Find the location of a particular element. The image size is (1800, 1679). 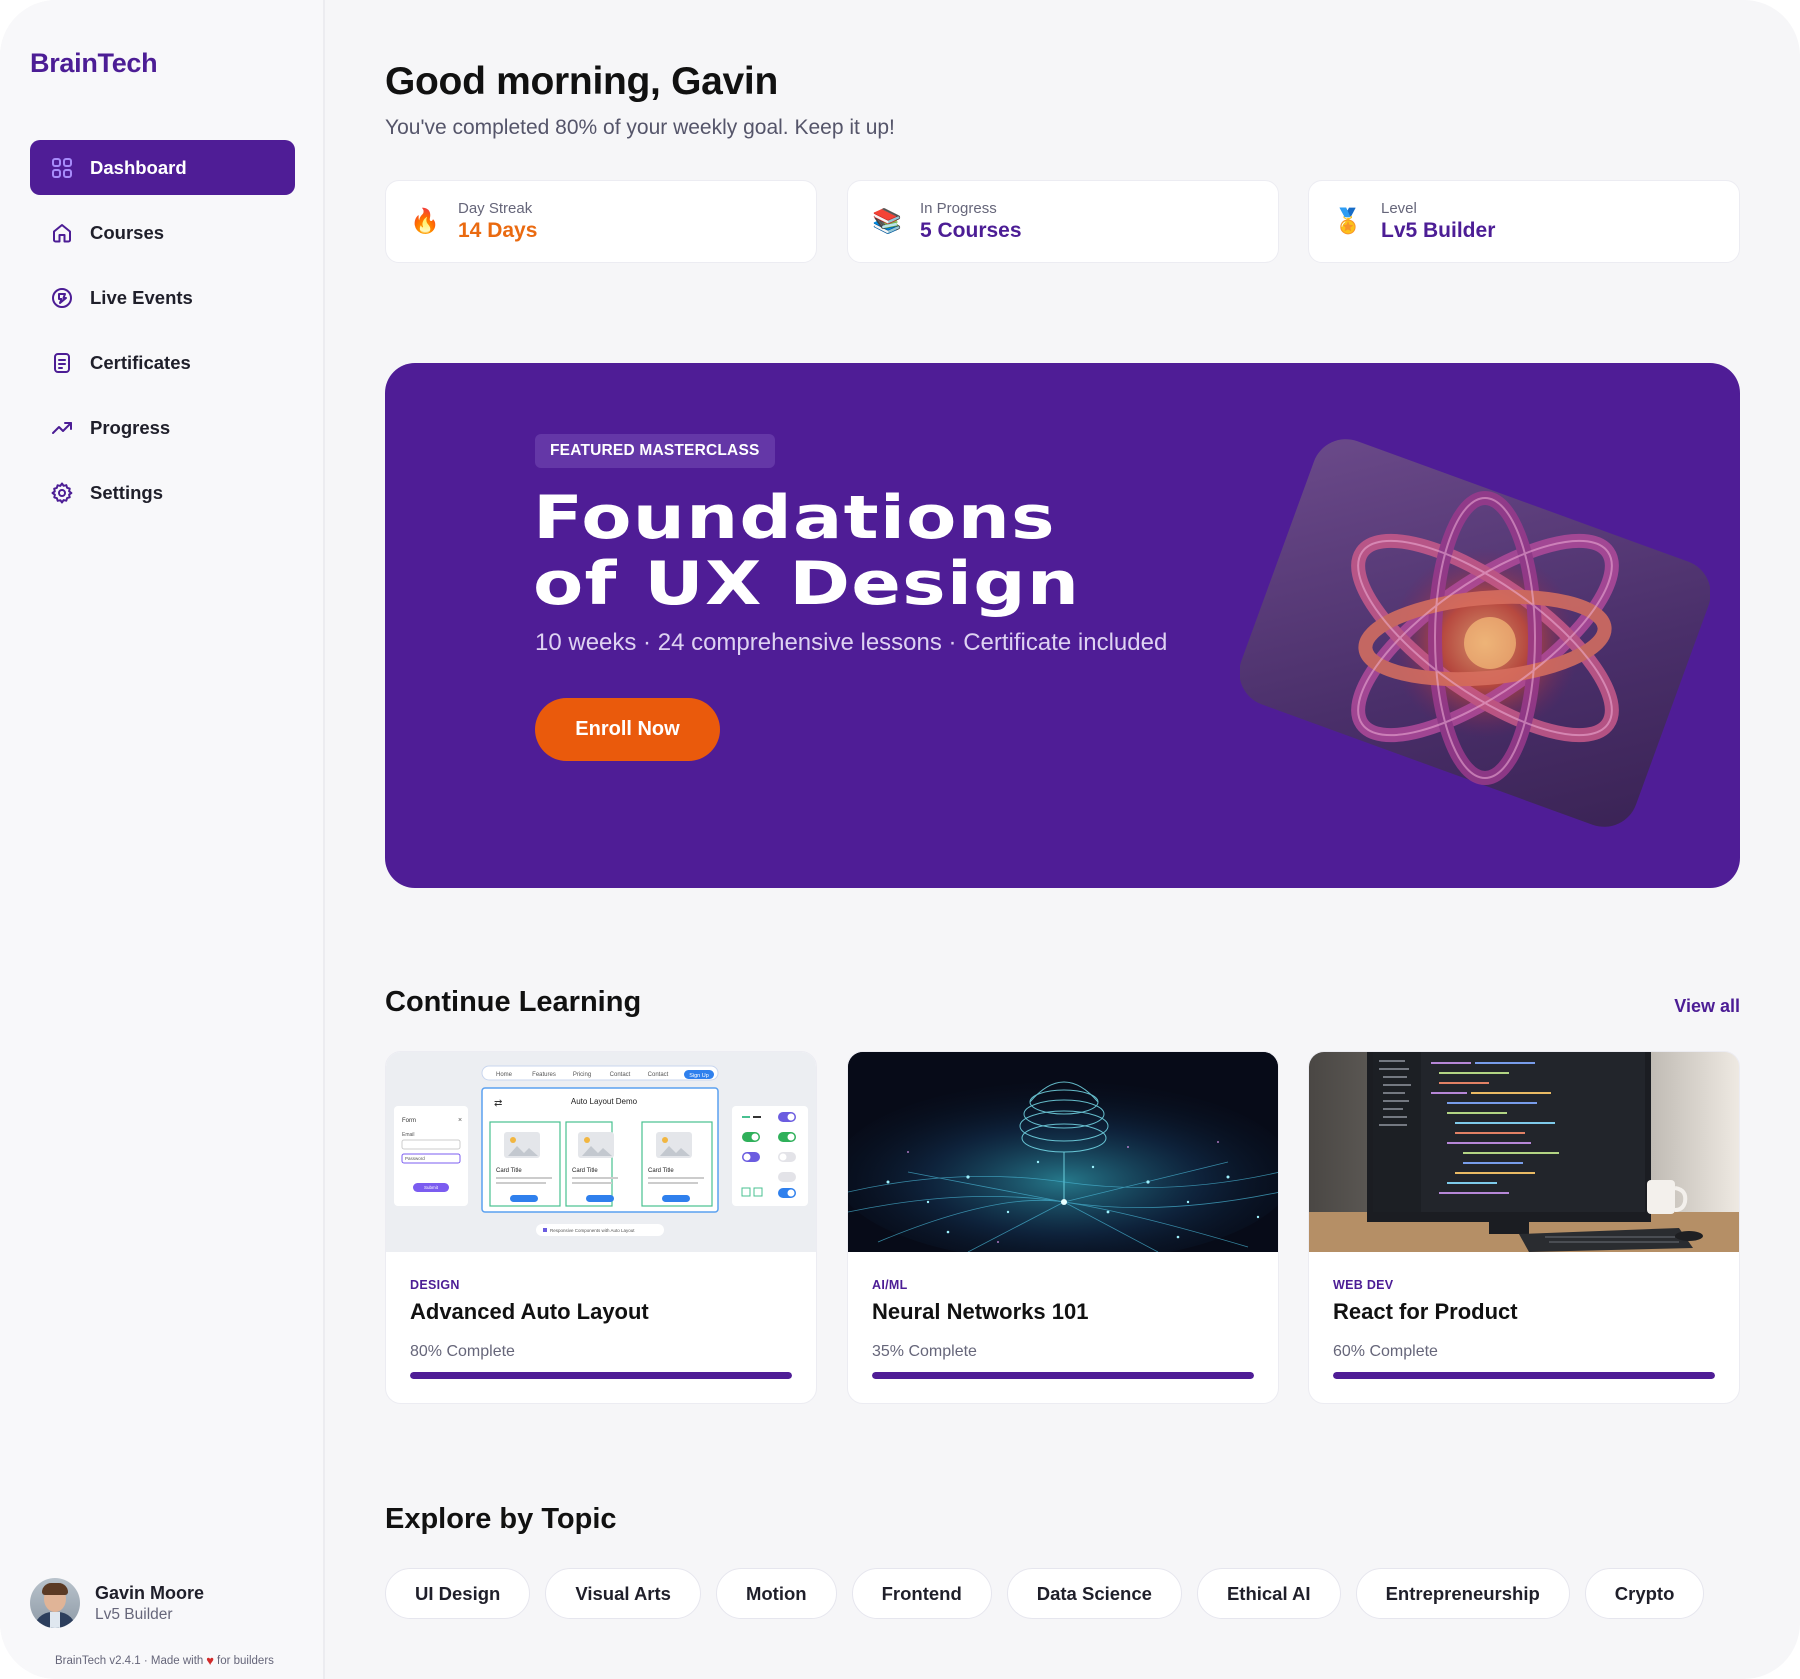

continue-learning-heading: Continue Learning is located at coordinates (513, 1002).